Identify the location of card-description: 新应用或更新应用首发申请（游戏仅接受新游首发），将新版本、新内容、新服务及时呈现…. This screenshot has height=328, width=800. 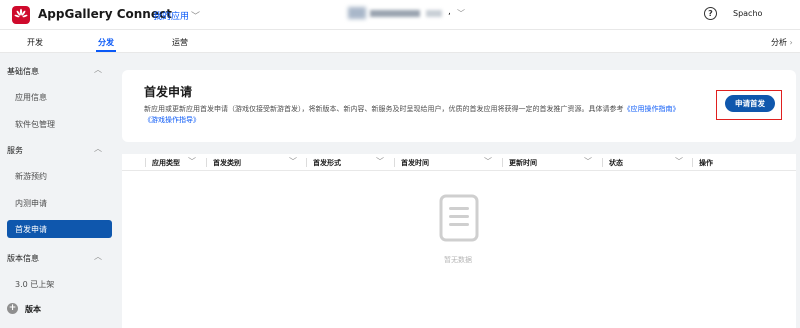
(412, 109).